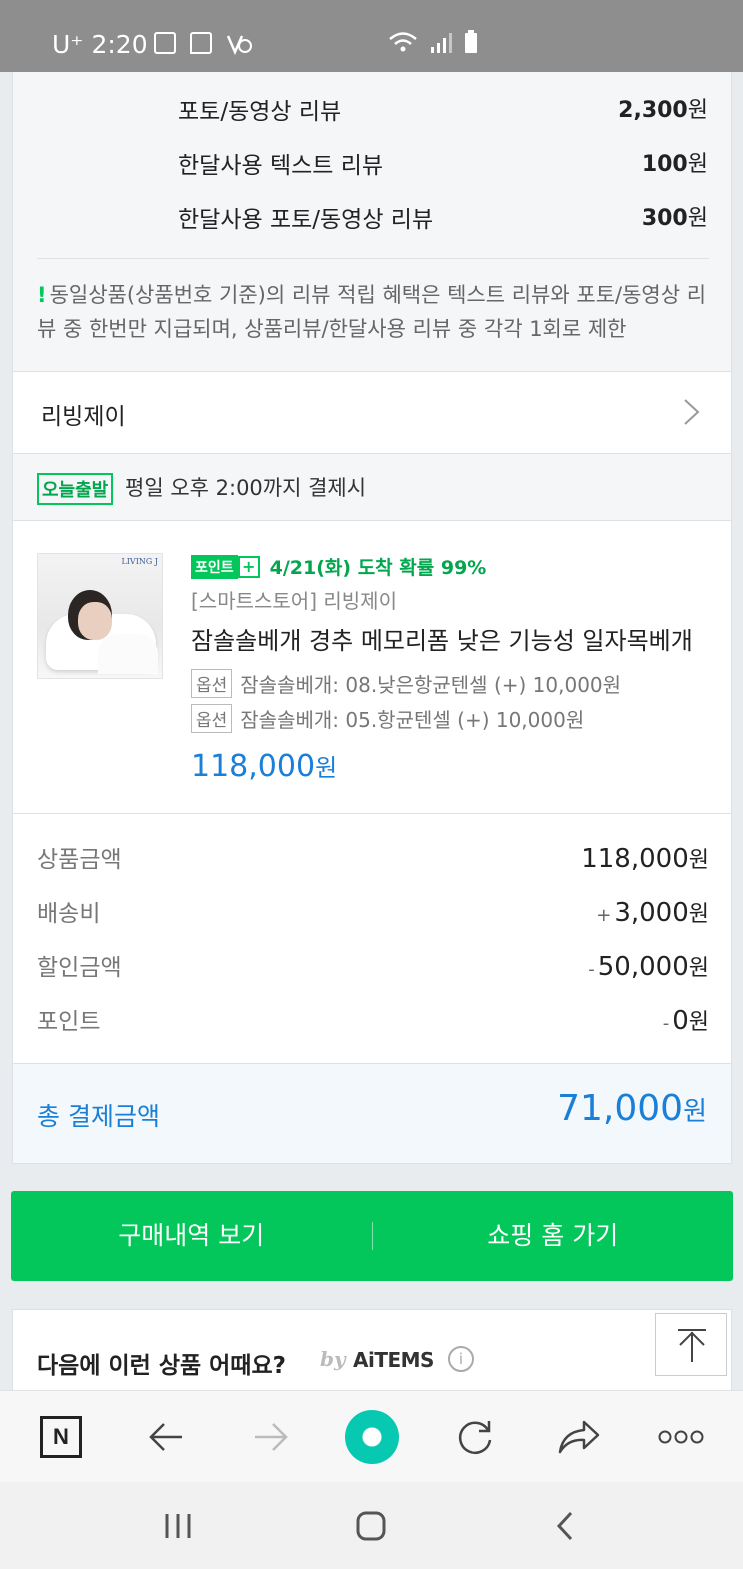  Describe the element at coordinates (246, 488) in the screenshot. I see `dispatch-text: 평일 오후 2:00까지 결제시` at that location.